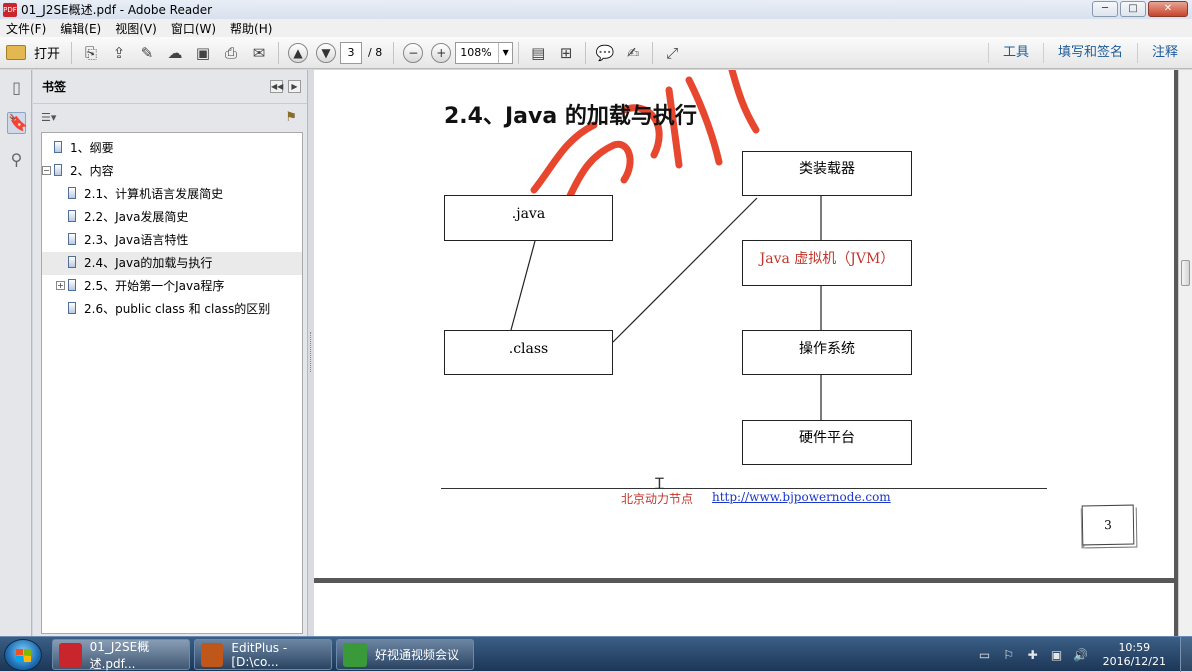 The height and width of the screenshot is (672, 1192). I want to click on plus-icon: +, so click(441, 52).